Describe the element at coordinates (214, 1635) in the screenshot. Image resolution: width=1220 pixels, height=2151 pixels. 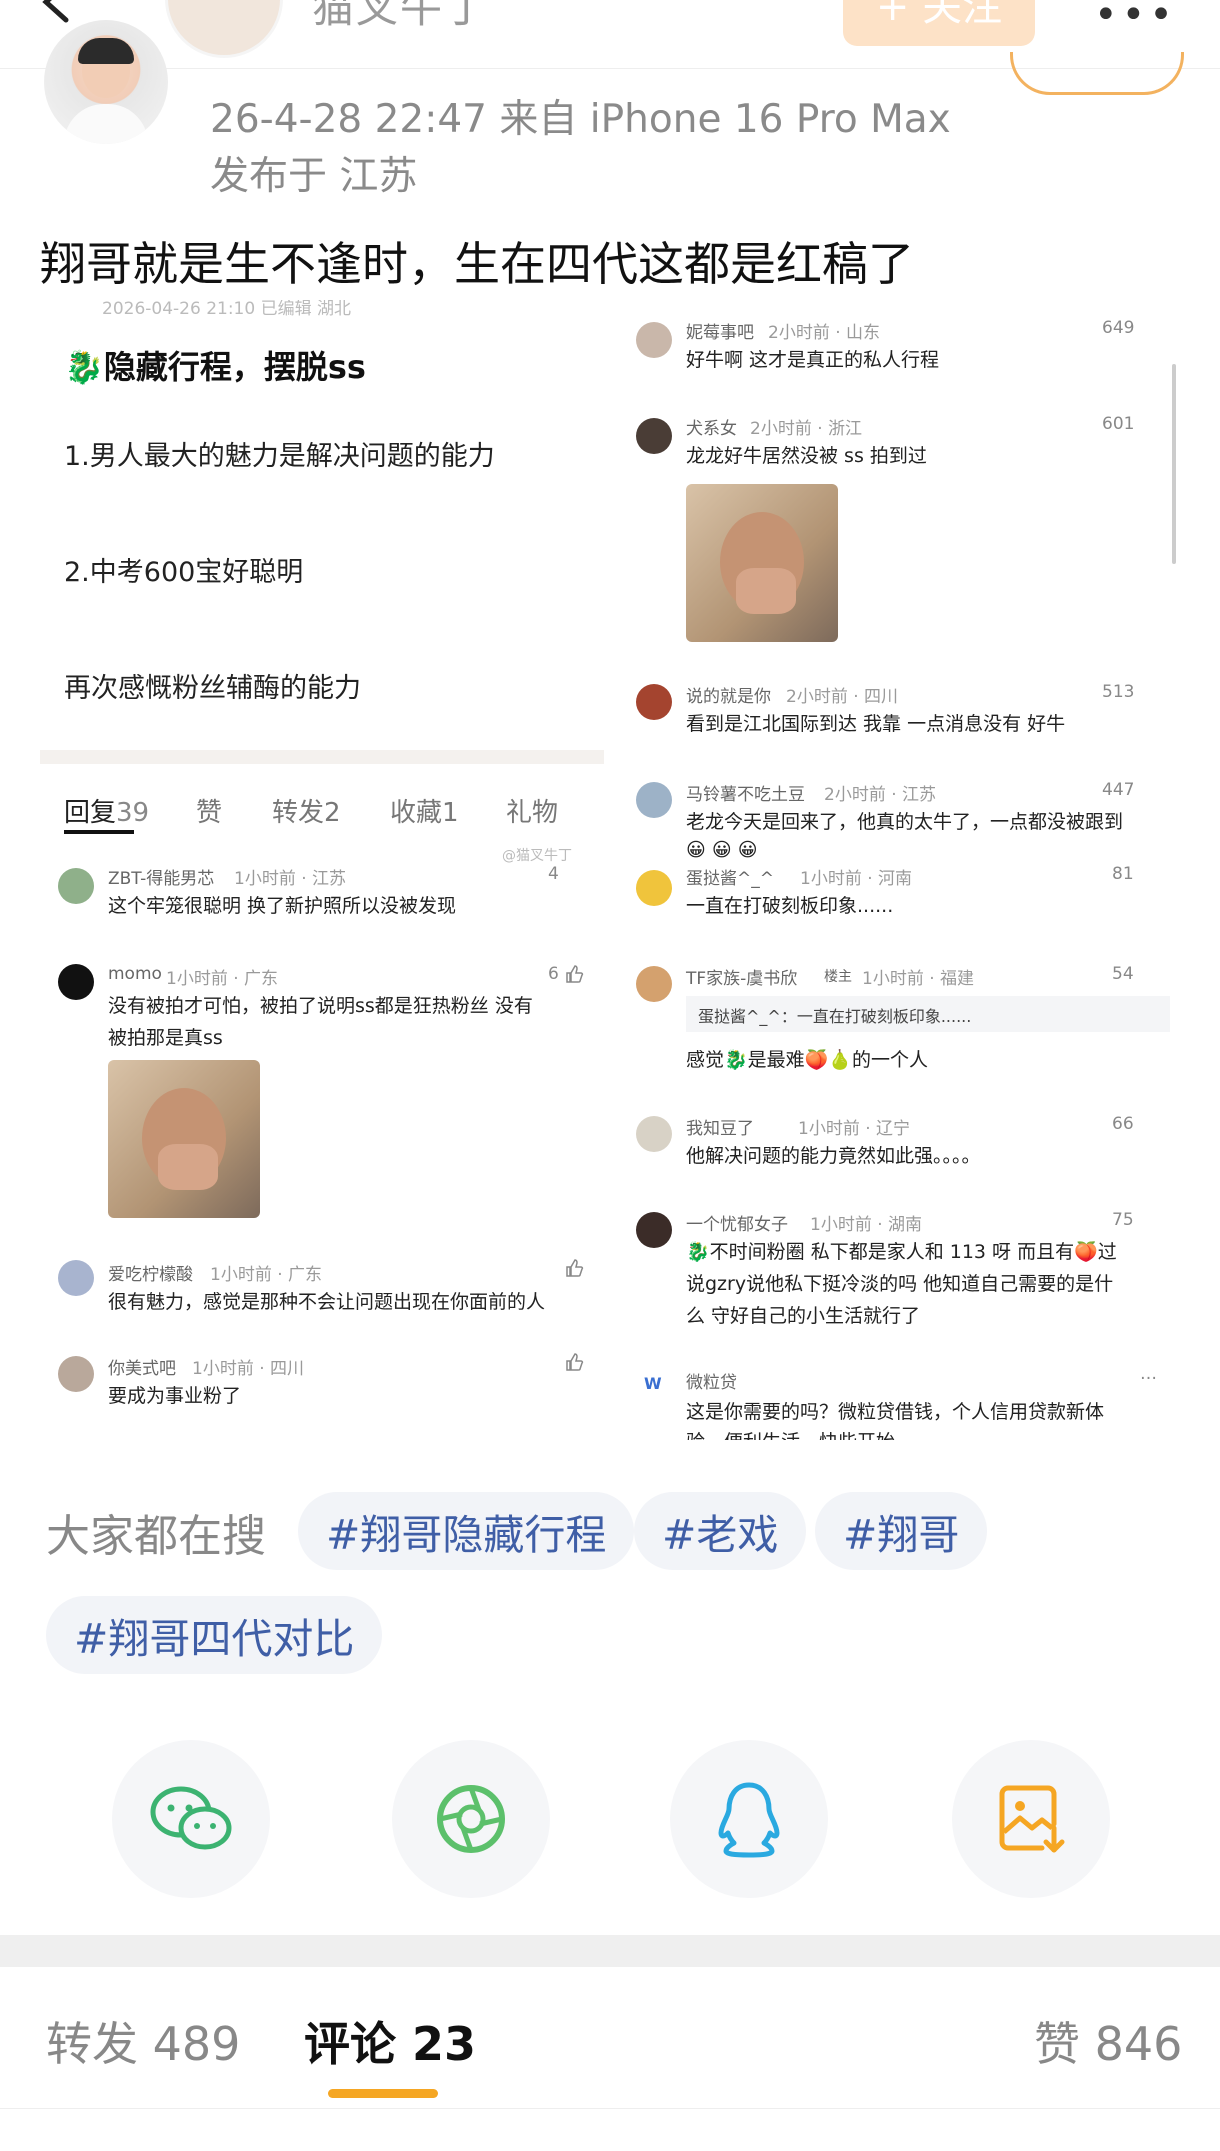
I see `hot-tag: #翔哥四代对比` at that location.